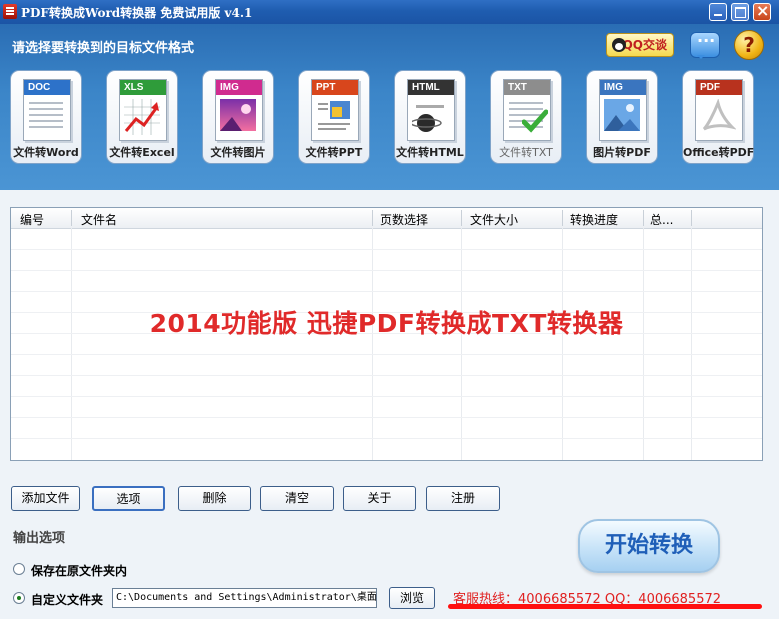 This screenshot has height=619, width=779. Describe the element at coordinates (749, 45) in the screenshot. I see `help-icon: ?` at that location.